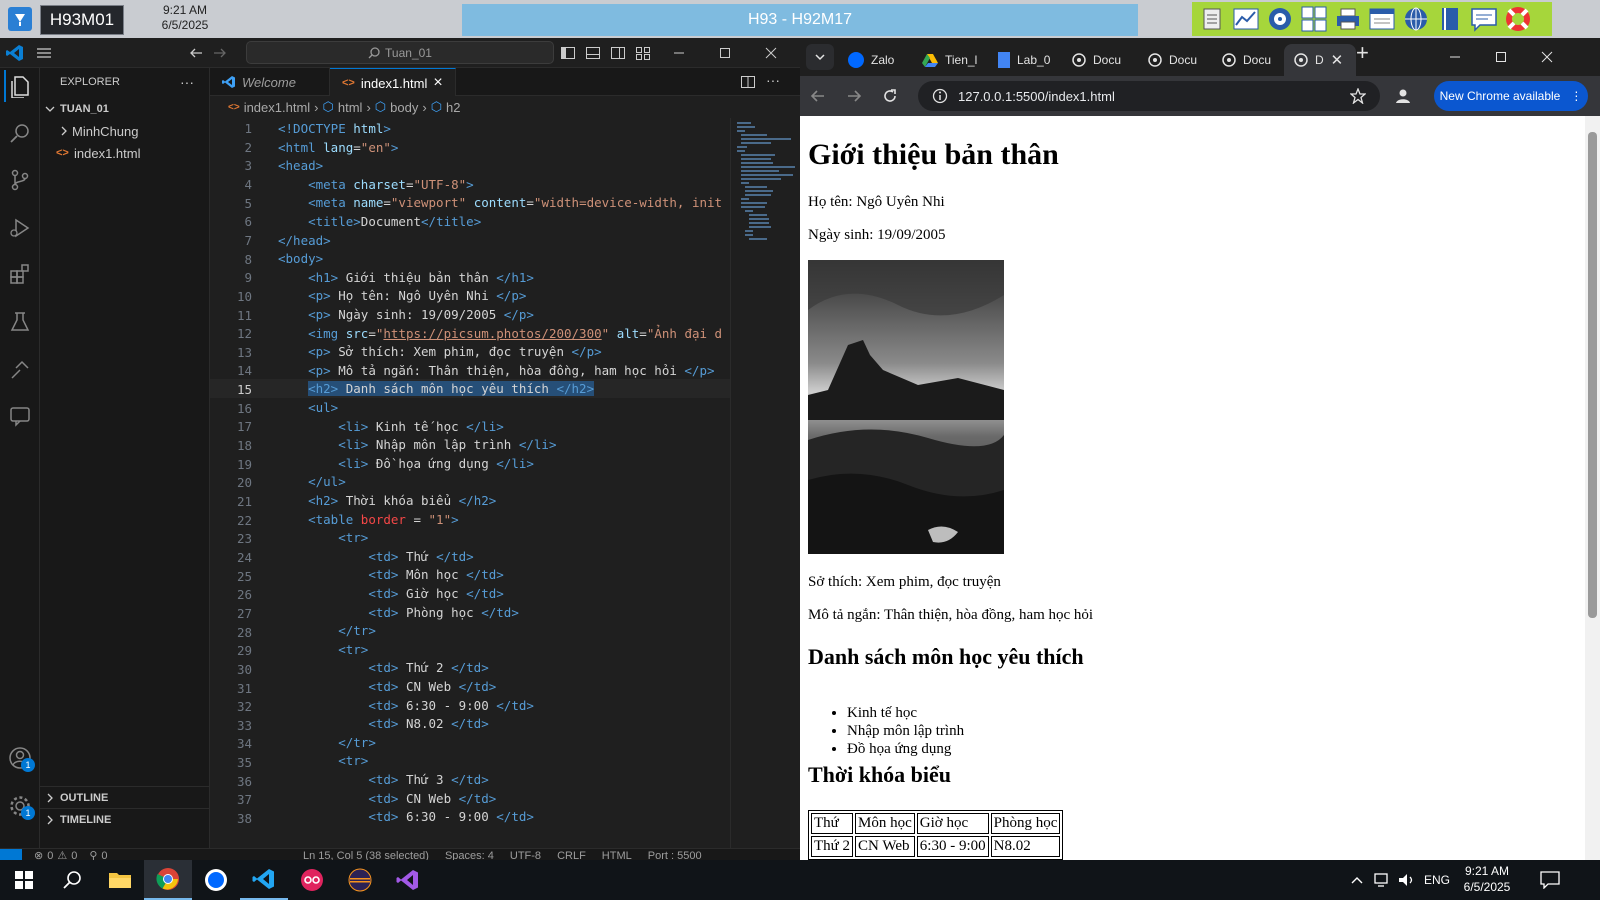 This screenshot has width=1600, height=900. Describe the element at coordinates (270, 82) in the screenshot. I see `tab-welcome: Welcome` at that location.